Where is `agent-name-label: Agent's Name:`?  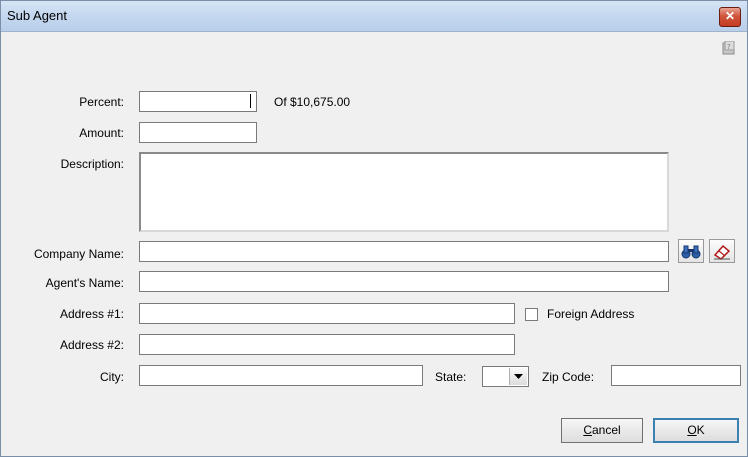
agent-name-label: Agent's Name: is located at coordinates (84, 283).